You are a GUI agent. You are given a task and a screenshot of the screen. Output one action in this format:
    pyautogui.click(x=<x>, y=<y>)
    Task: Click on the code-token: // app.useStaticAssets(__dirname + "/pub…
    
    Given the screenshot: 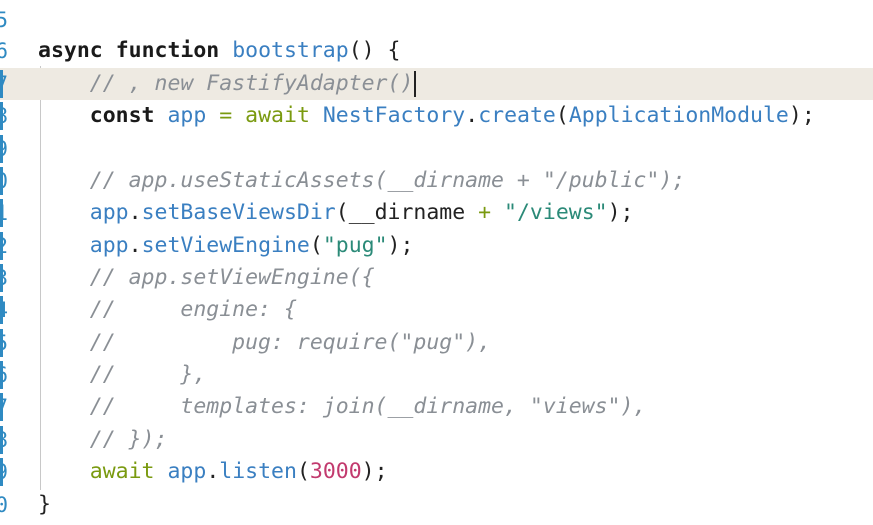 What is the action you would take?
    pyautogui.click(x=362, y=180)
    